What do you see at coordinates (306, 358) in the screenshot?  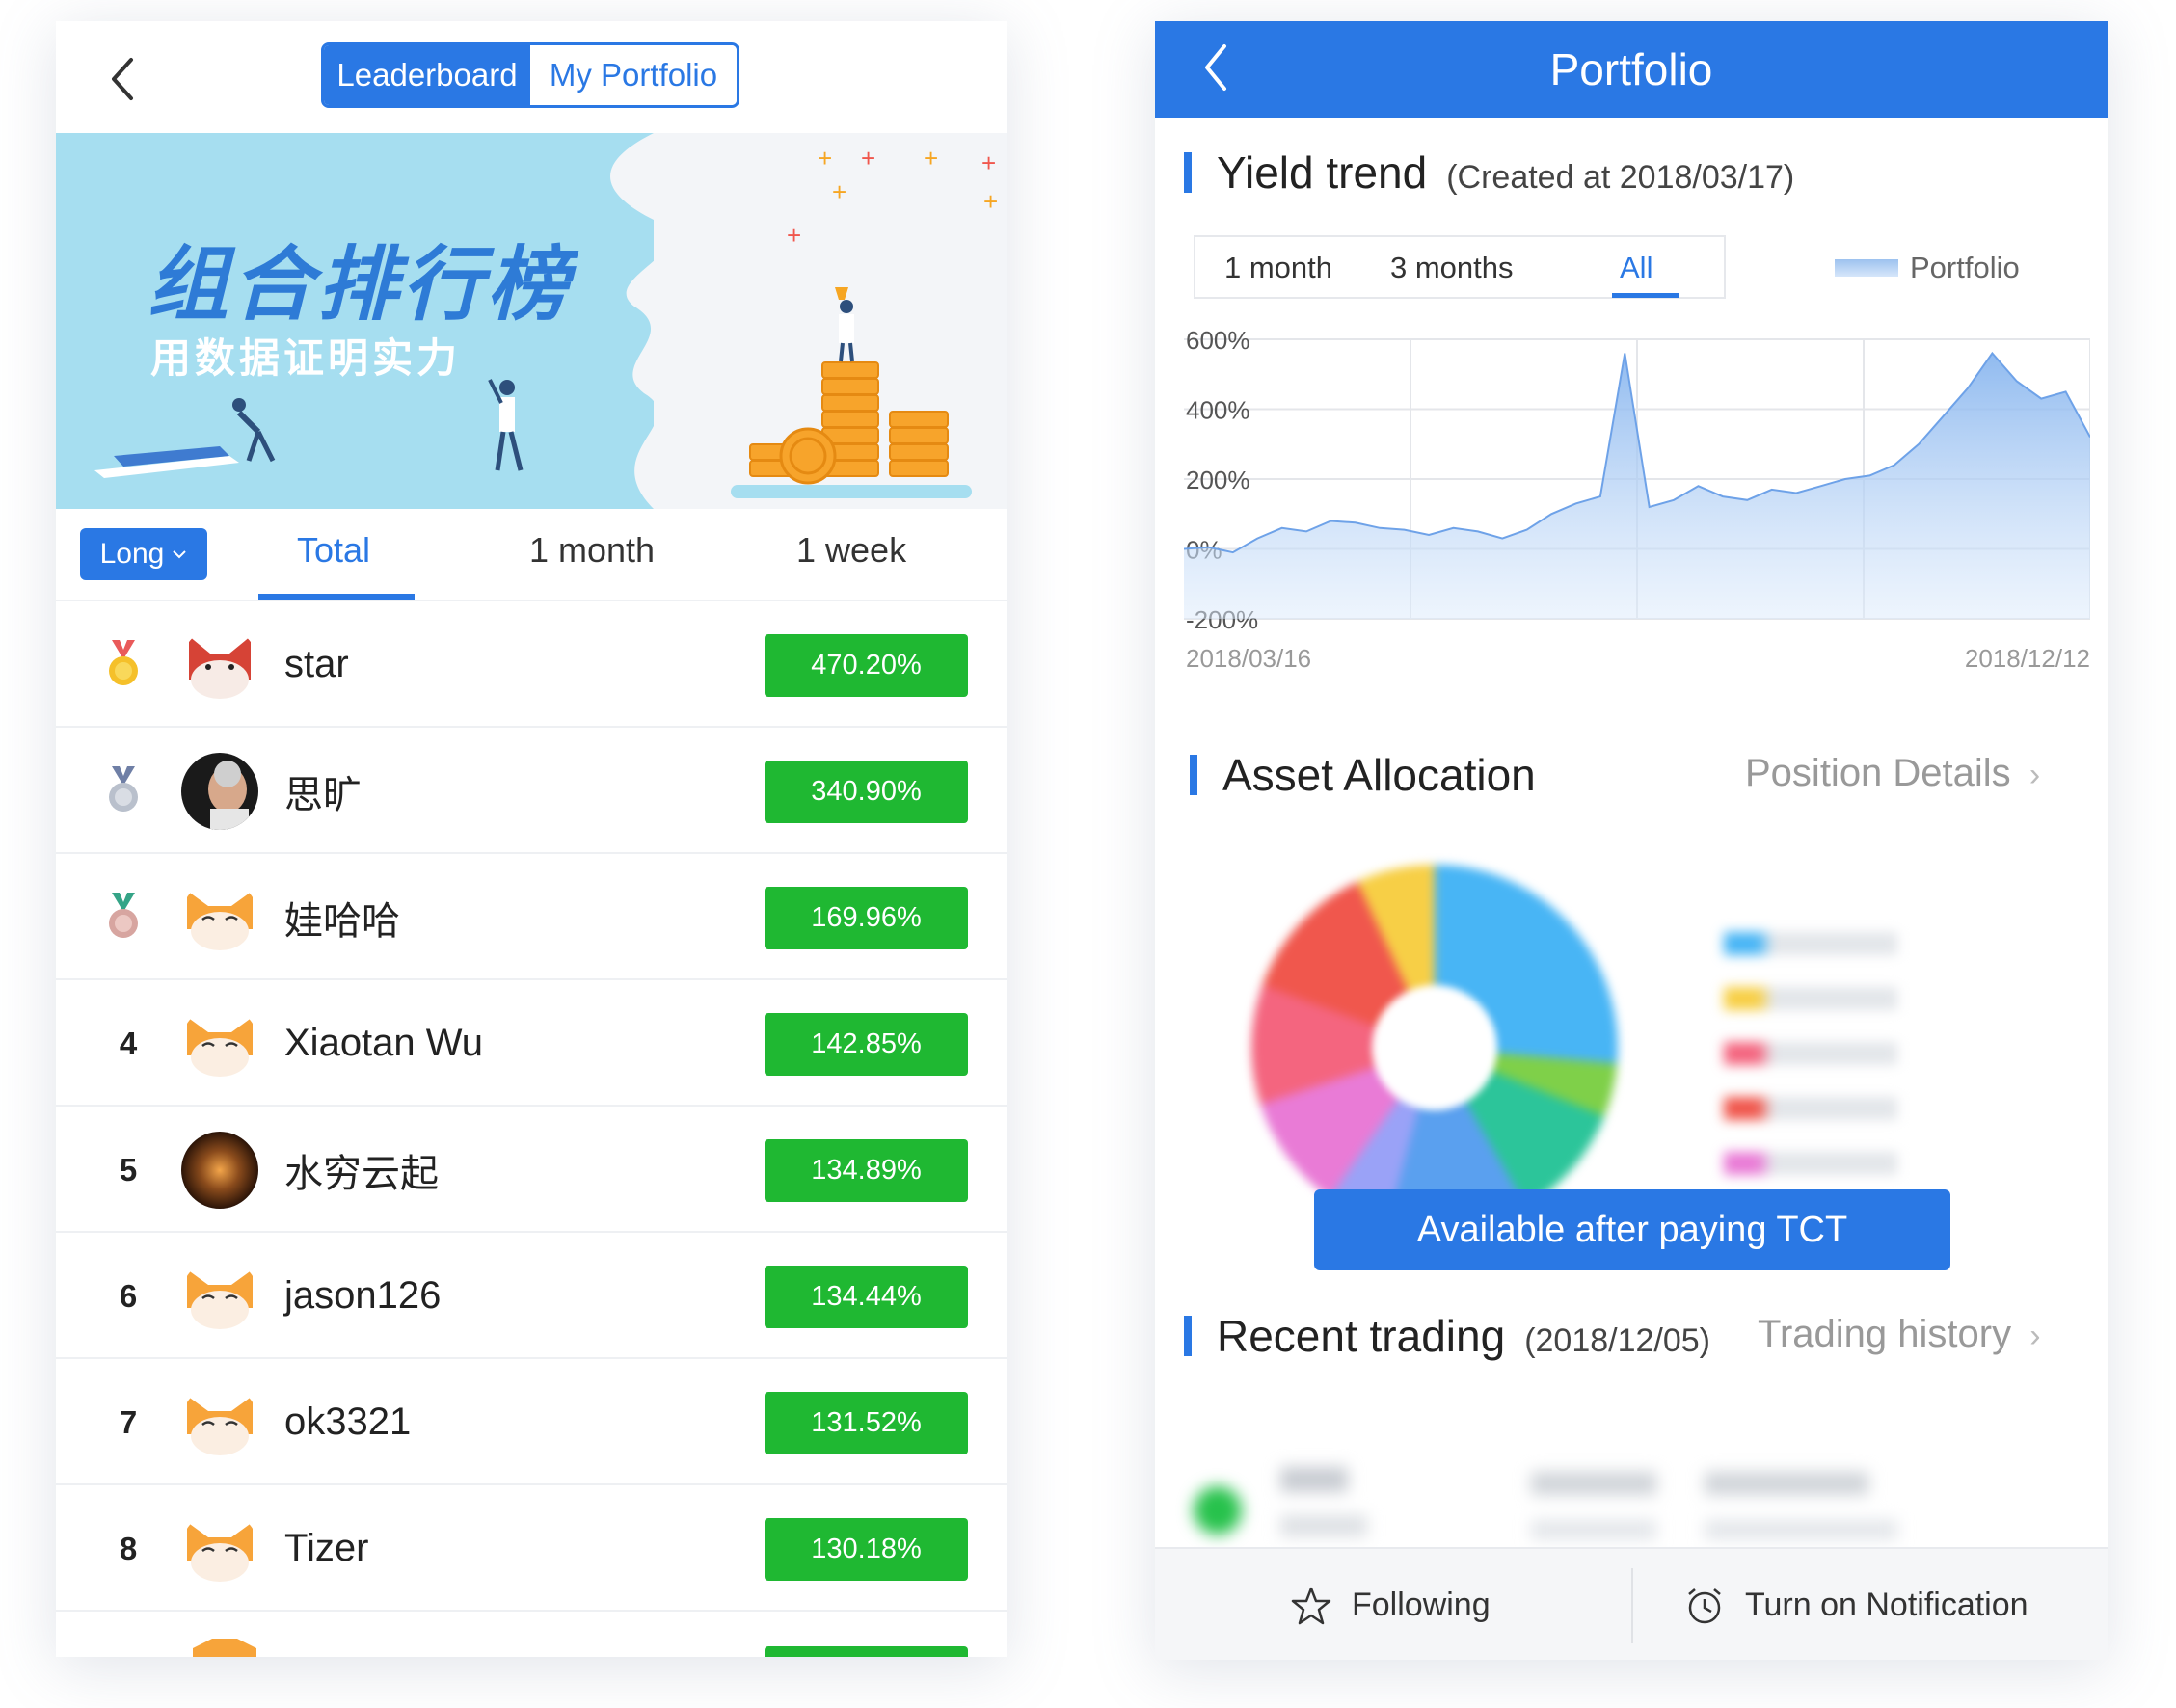 I see `banner-subtitle: 用数据证明实力` at bounding box center [306, 358].